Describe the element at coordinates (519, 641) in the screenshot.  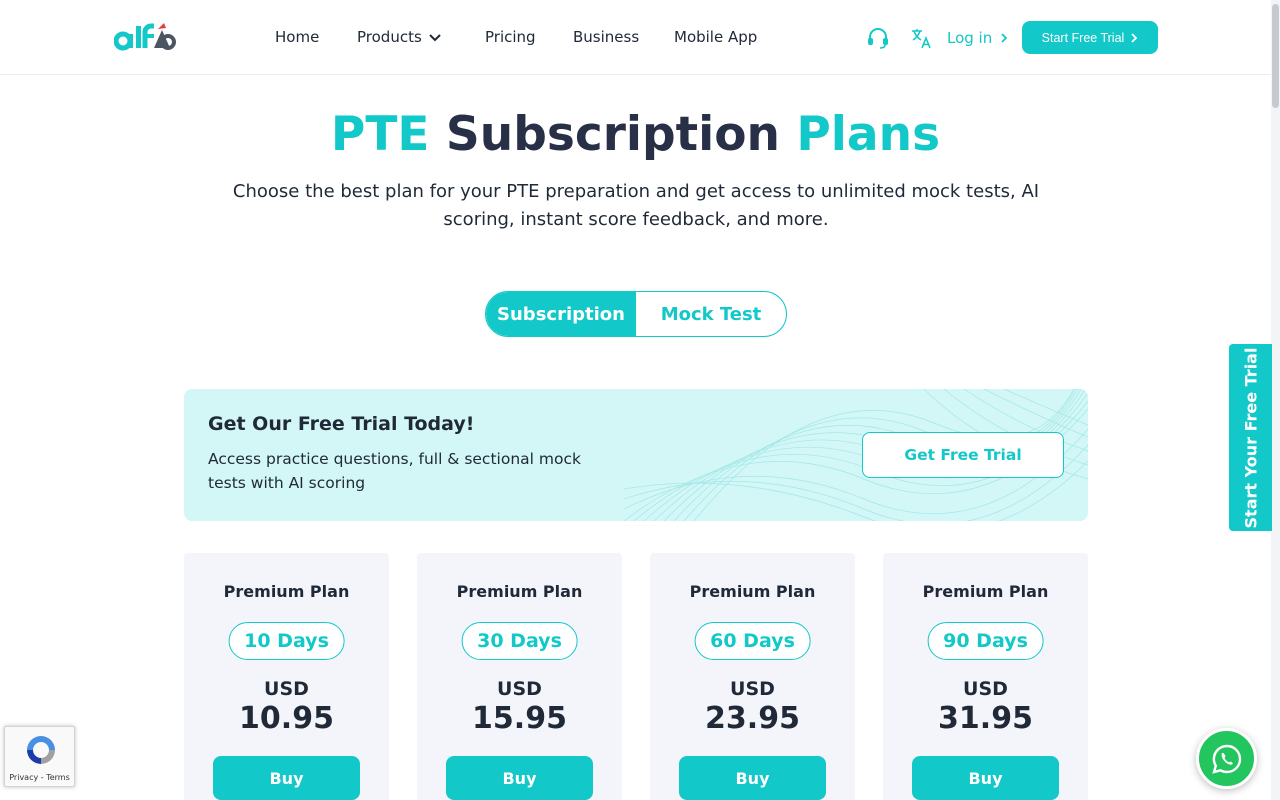
I see `plan-duration-badge: 30 Days` at that location.